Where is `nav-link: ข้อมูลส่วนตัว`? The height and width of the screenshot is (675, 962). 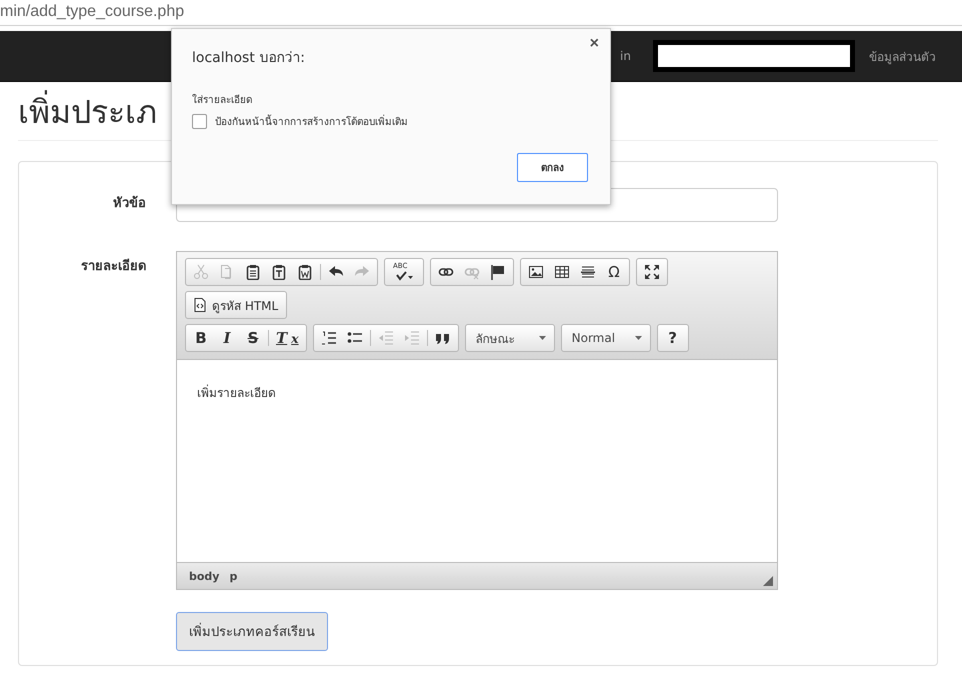
nav-link: ข้อมูลส่วนตัว is located at coordinates (902, 56).